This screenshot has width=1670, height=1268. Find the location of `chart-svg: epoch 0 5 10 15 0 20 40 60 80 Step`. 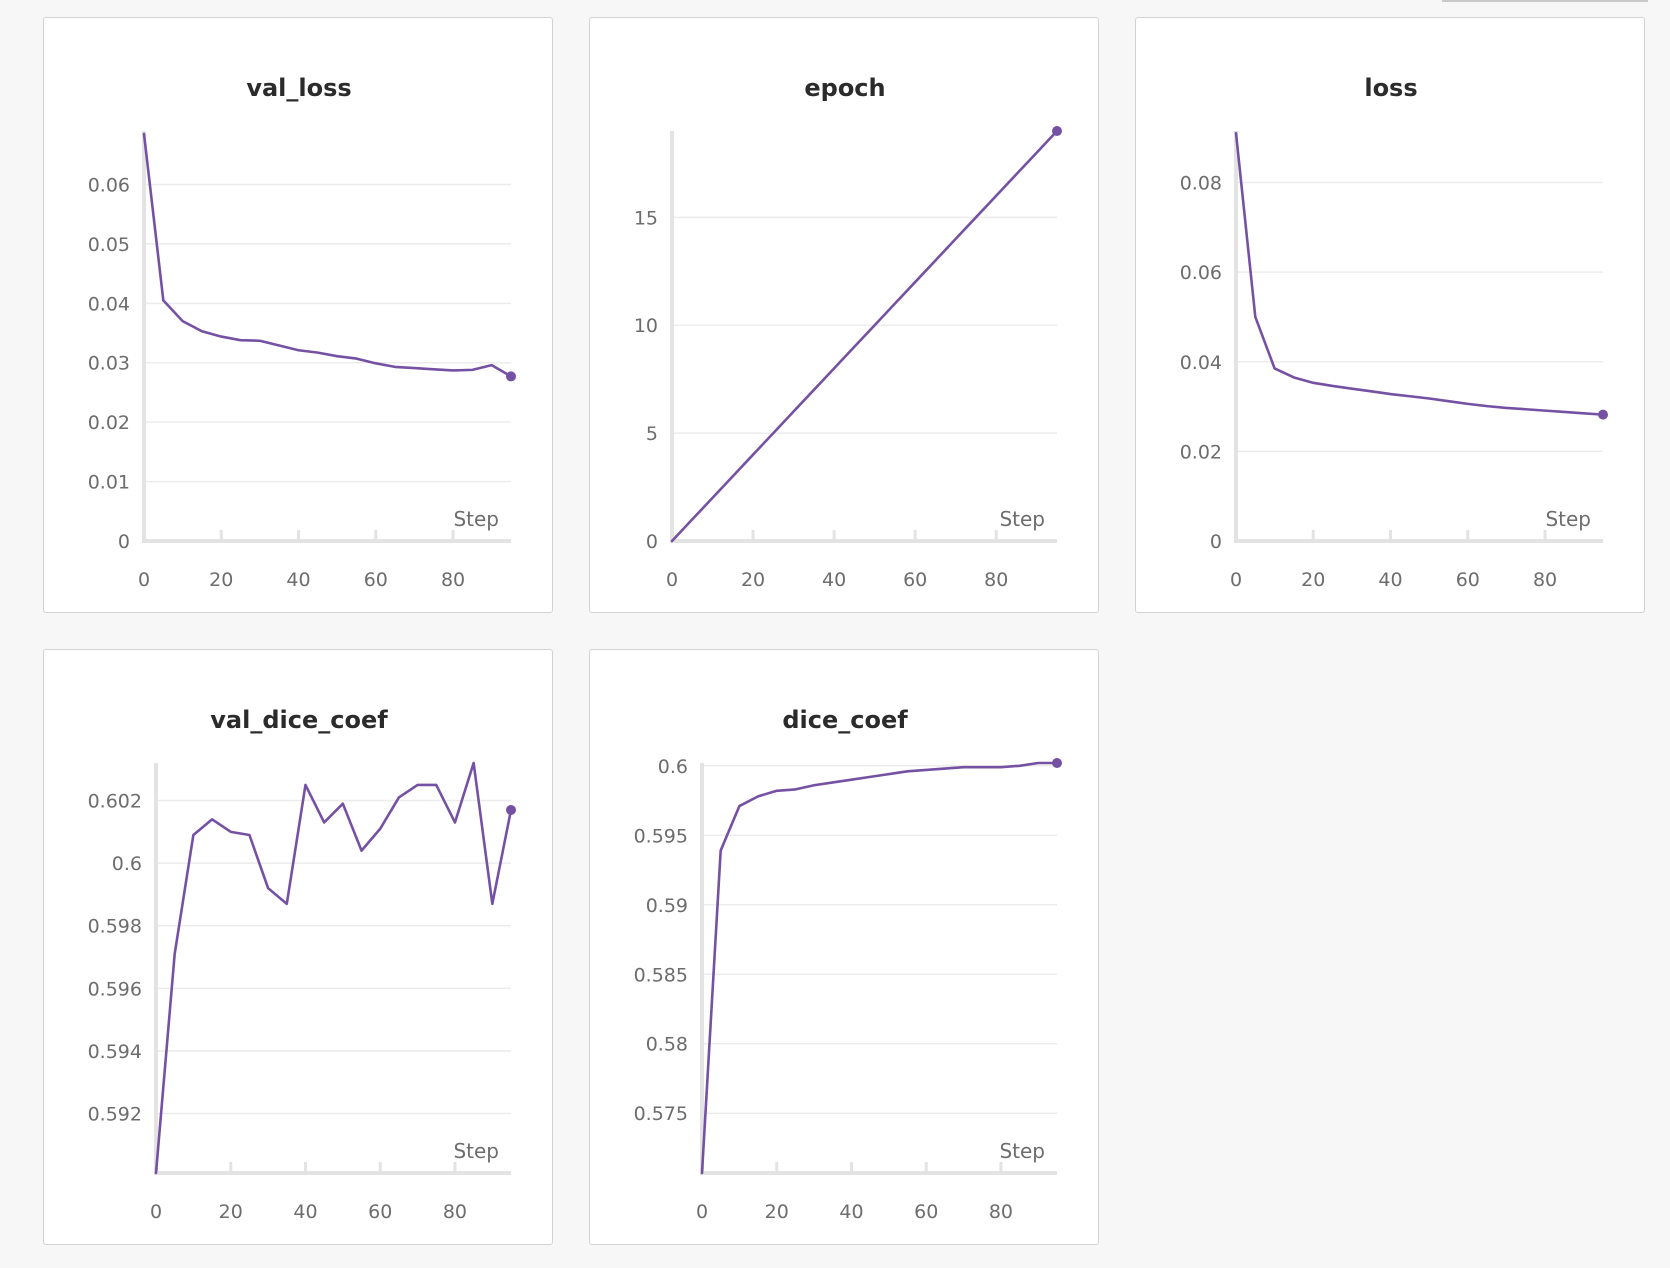

chart-svg: epoch 0 5 10 15 0 20 40 60 80 Step is located at coordinates (848, 332).